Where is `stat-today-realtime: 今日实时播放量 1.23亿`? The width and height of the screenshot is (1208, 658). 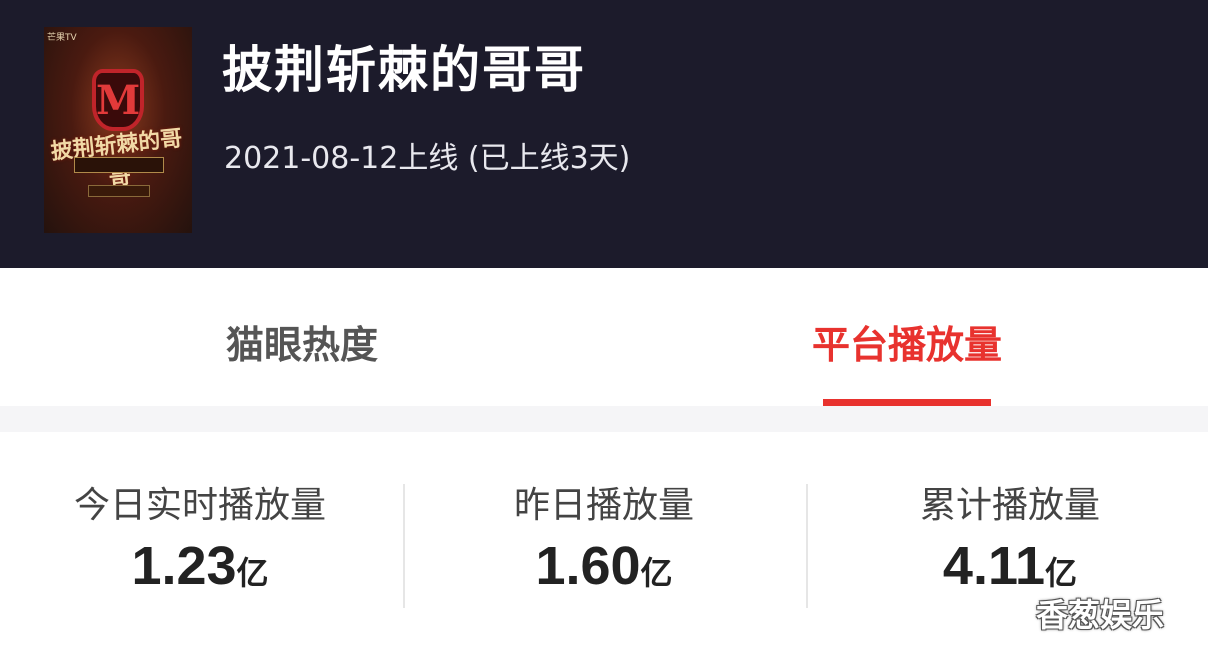 stat-today-realtime: 今日实时播放量 1.23亿 is located at coordinates (200, 546).